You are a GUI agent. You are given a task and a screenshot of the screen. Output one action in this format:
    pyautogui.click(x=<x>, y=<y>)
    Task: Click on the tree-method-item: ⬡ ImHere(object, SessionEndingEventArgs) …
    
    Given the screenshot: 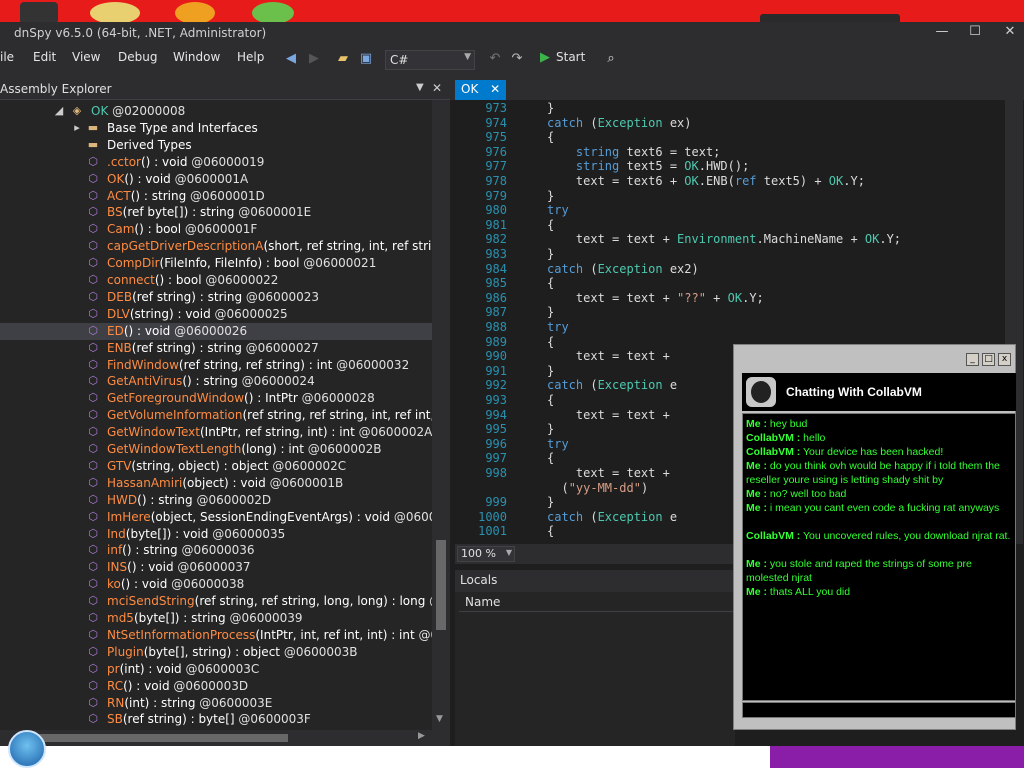 What is the action you would take?
    pyautogui.click(x=216, y=517)
    